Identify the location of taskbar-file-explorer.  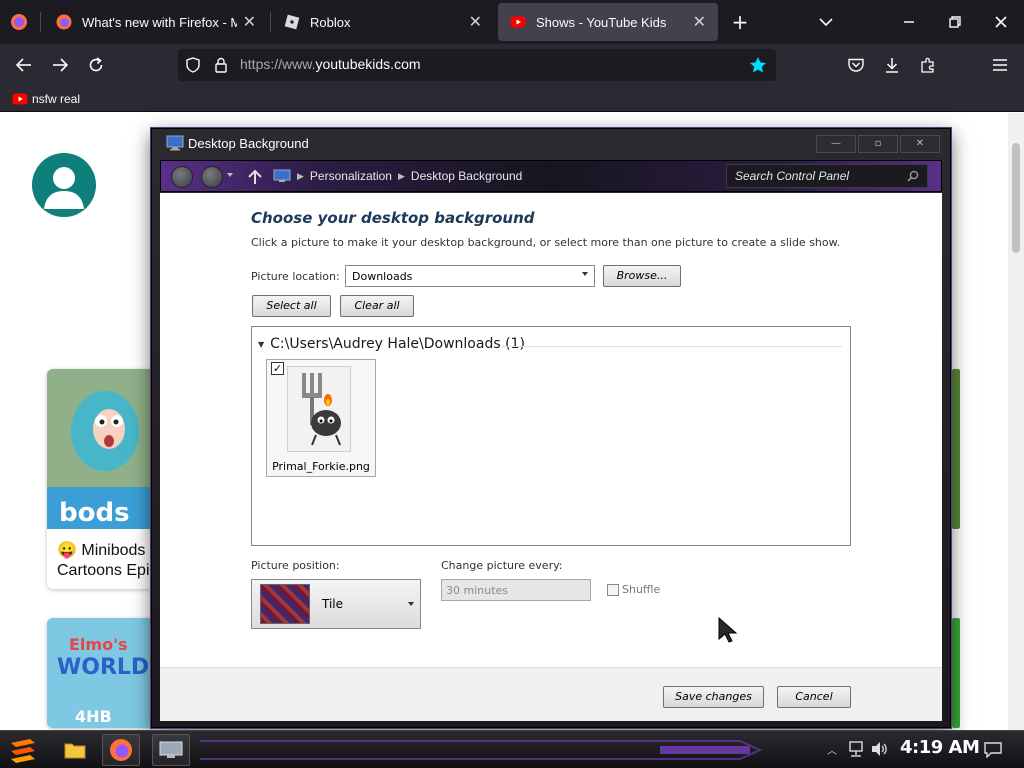
(75, 750).